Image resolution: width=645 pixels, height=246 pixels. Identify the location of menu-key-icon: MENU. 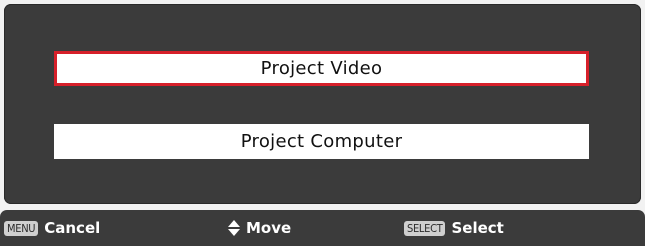
(21, 228).